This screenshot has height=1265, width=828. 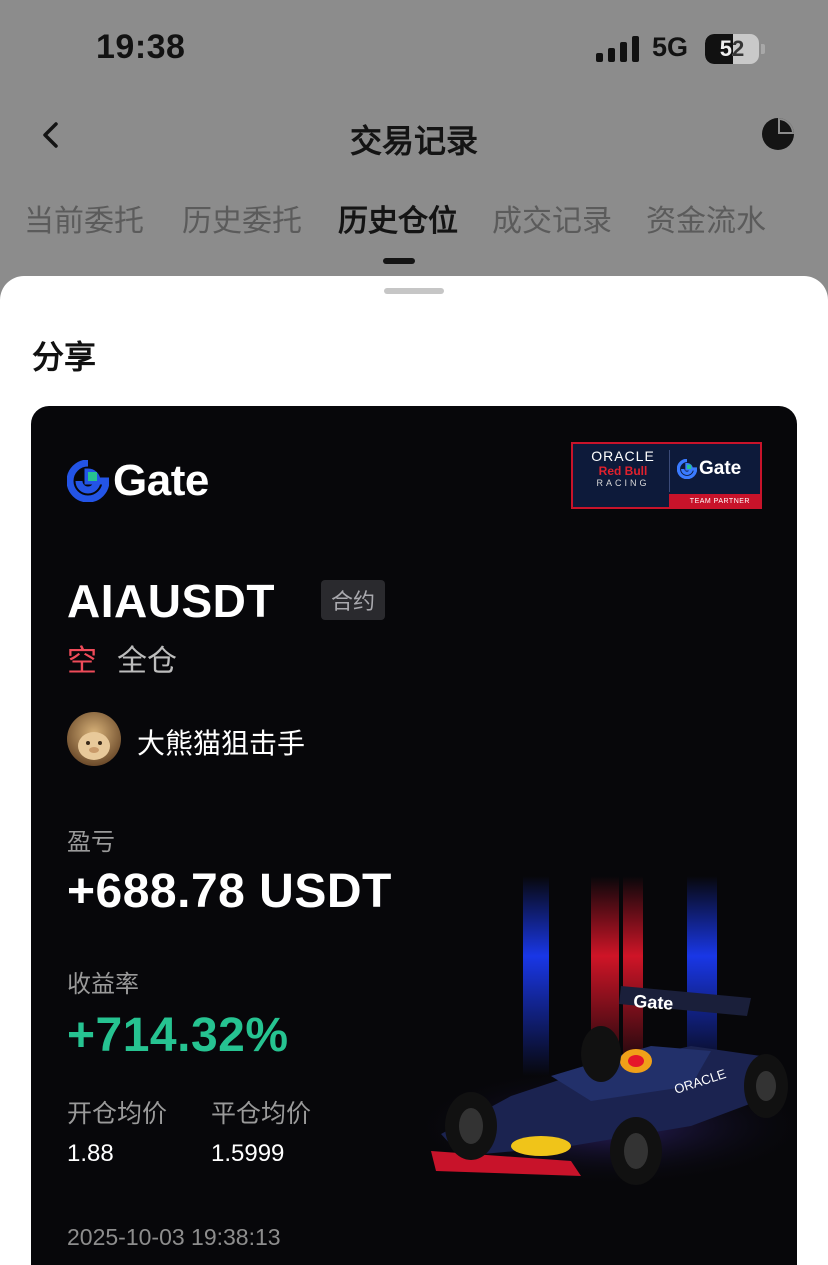 I want to click on tab-bar: 当前委托 历史委托 历史仓位 成交记录 资金流水, so click(x=414, y=236).